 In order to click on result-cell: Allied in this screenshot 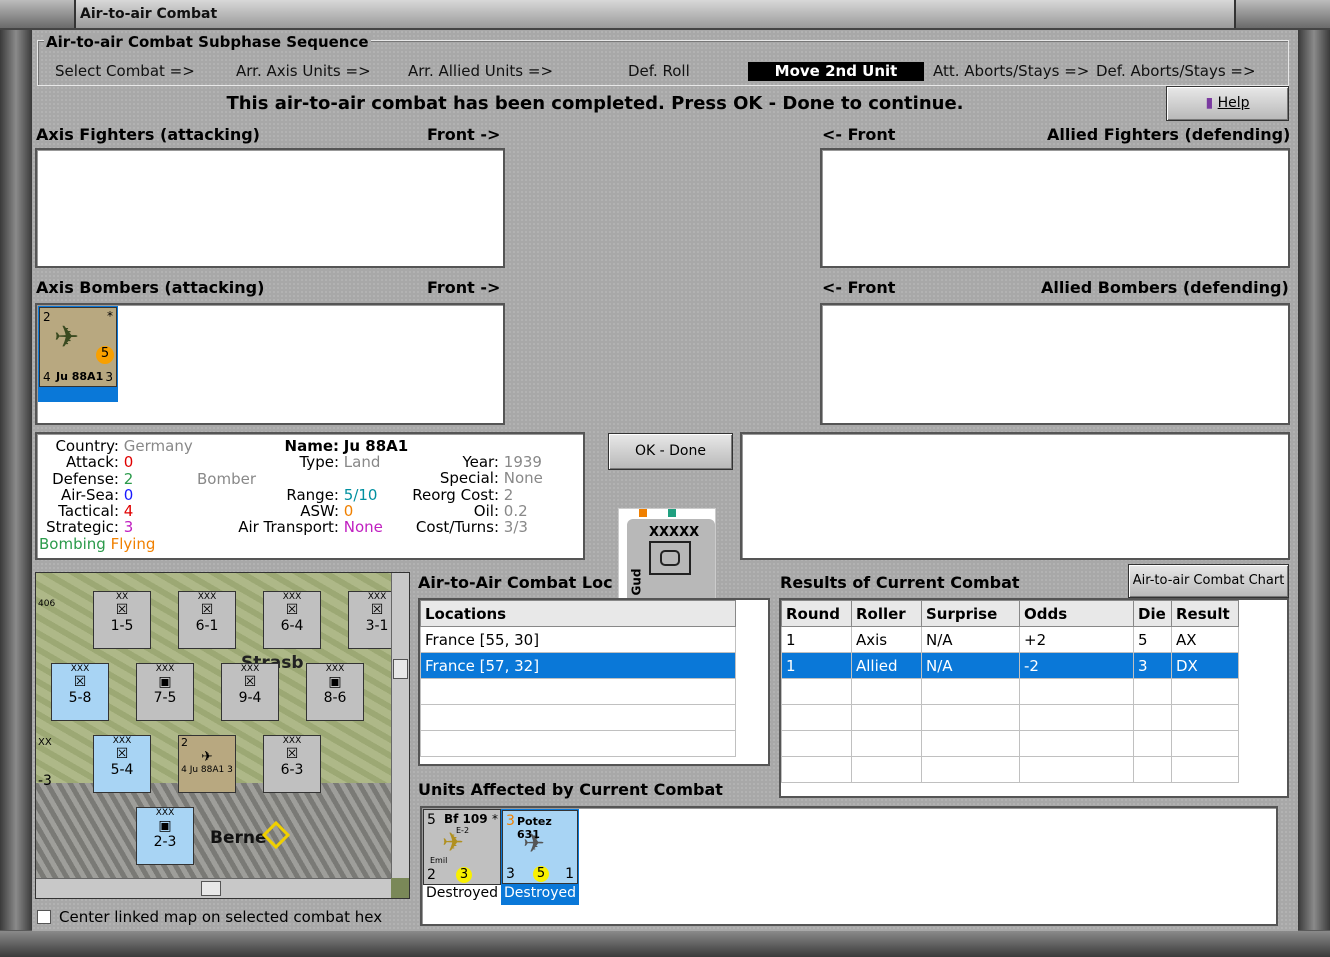, I will do `click(886, 665)`.